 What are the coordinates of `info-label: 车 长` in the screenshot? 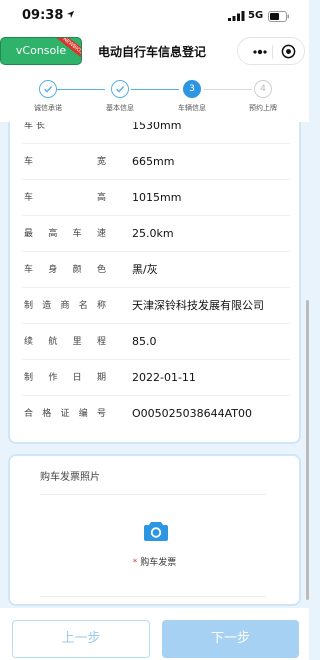 It's located at (34, 126).